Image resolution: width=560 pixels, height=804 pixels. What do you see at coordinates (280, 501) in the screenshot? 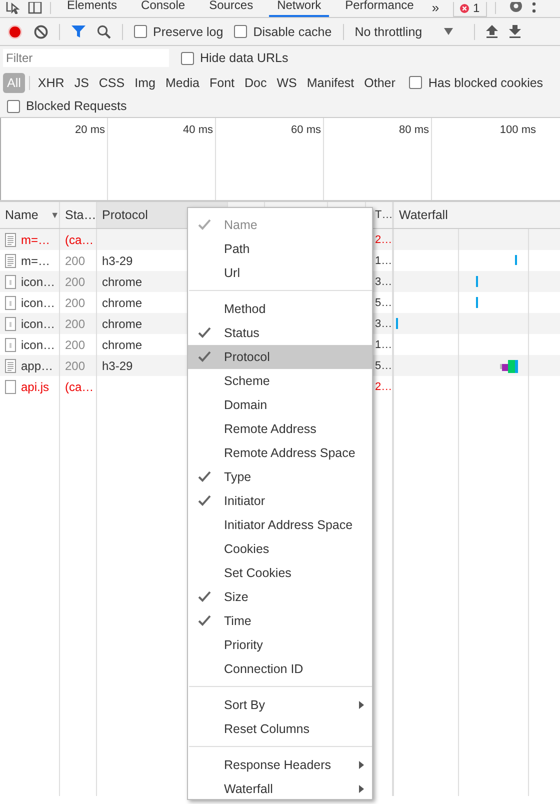
I see `menu-item: Initiator` at bounding box center [280, 501].